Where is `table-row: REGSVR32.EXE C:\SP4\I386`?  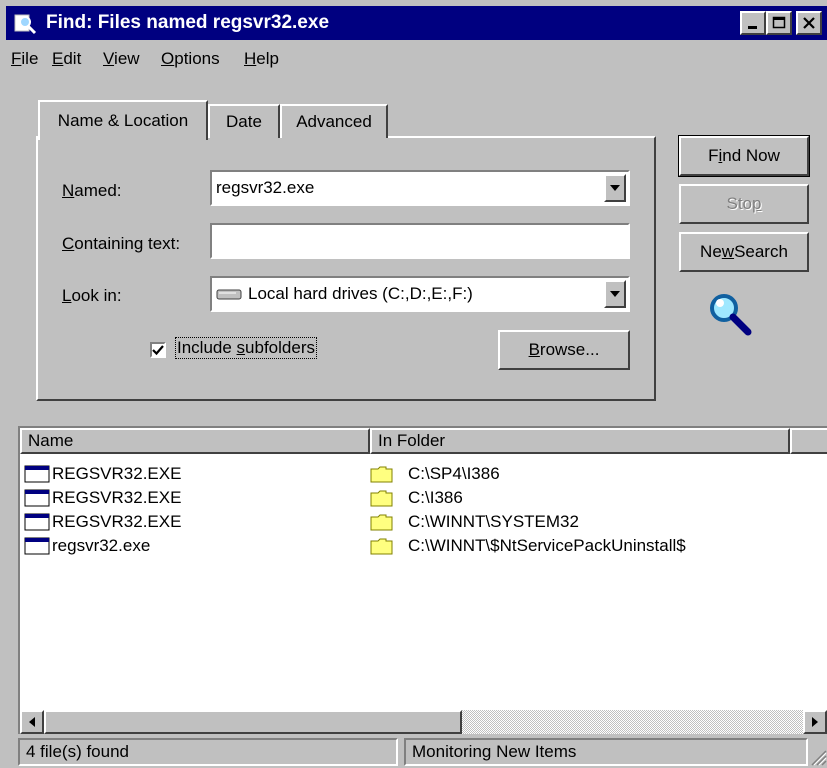 table-row: REGSVR32.EXE C:\SP4\I386 is located at coordinates (420, 474).